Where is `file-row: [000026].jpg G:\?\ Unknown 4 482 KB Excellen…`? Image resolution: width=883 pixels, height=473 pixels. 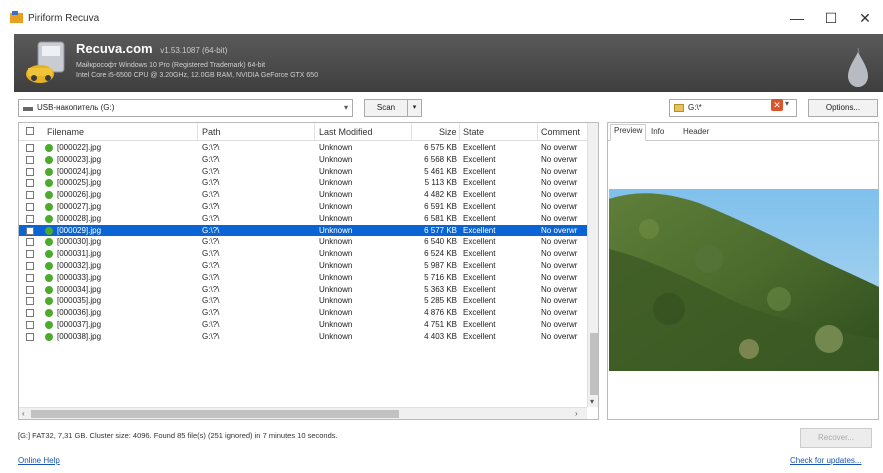 file-row: [000026].jpg G:\?\ Unknown 4 482 KB Excellen… is located at coordinates (303, 195).